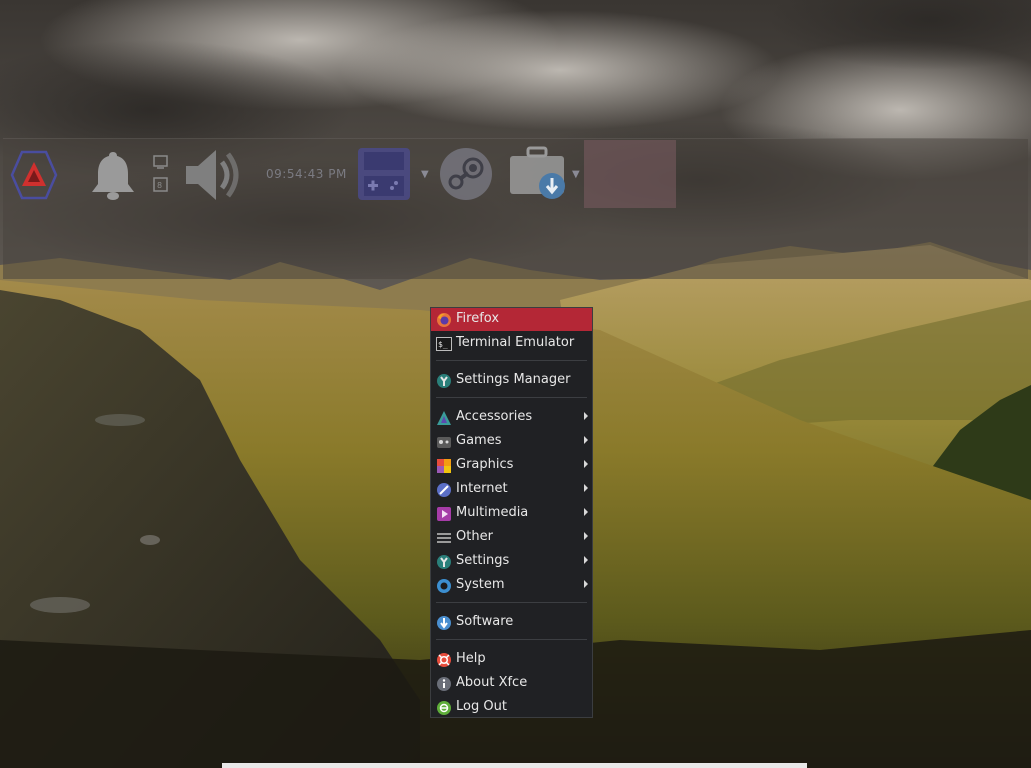 This screenshot has height=768, width=1031. I want to click on volume-icon, so click(215, 175).